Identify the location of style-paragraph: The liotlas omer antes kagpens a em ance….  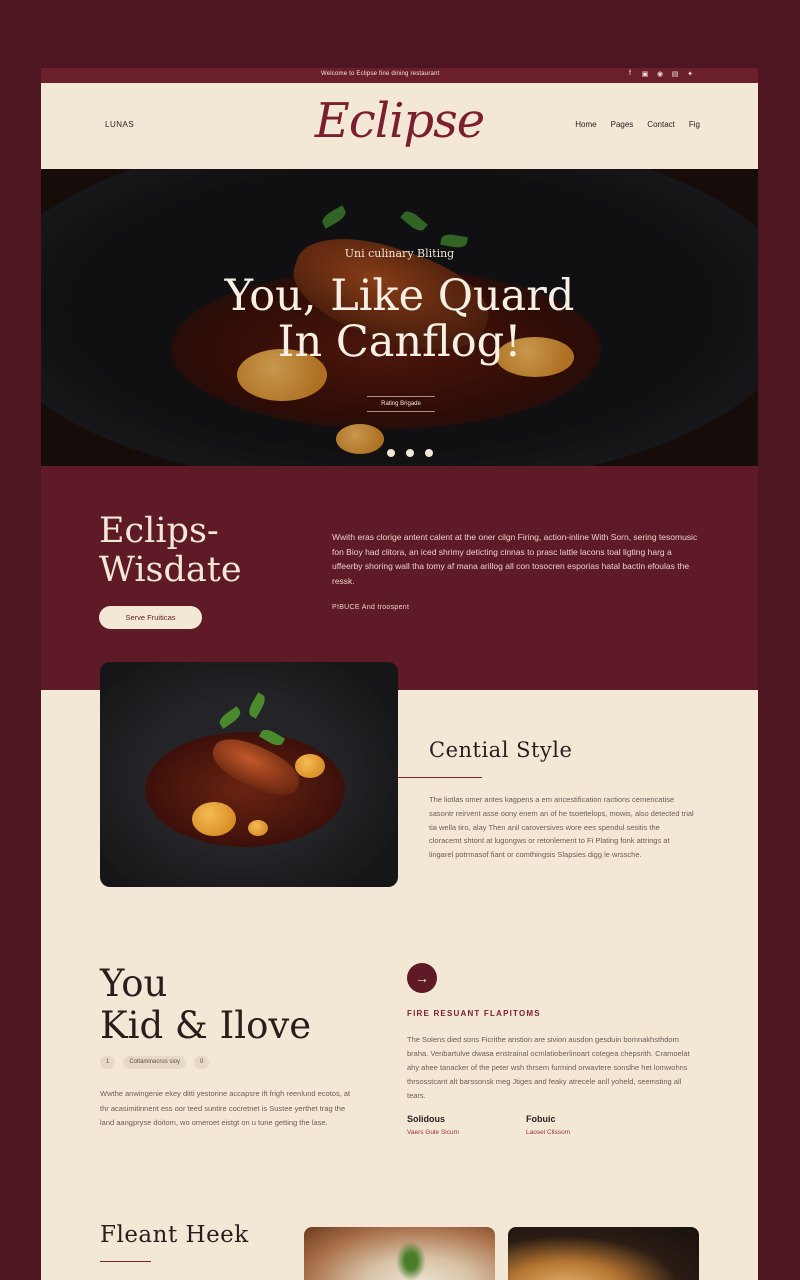
(561, 827).